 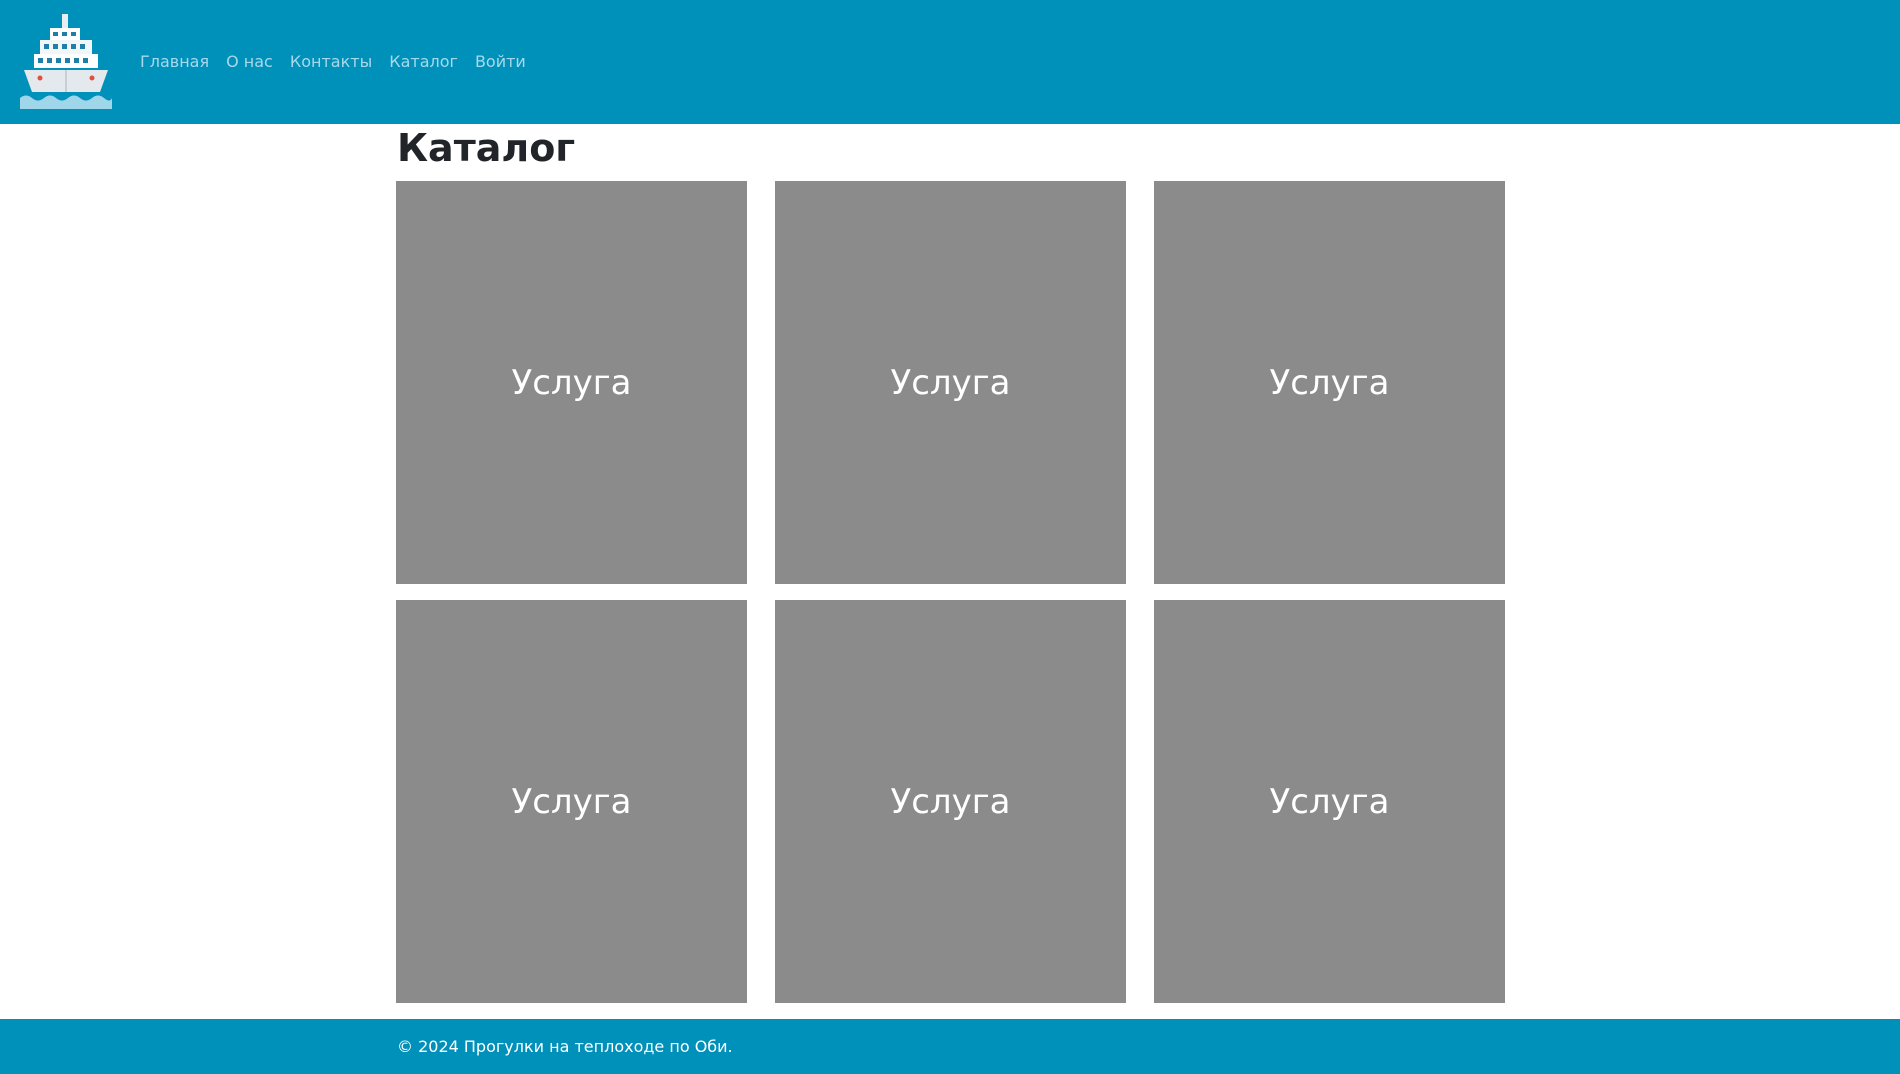 What do you see at coordinates (331, 61) in the screenshot?
I see `nav-link-contacts: Контакты` at bounding box center [331, 61].